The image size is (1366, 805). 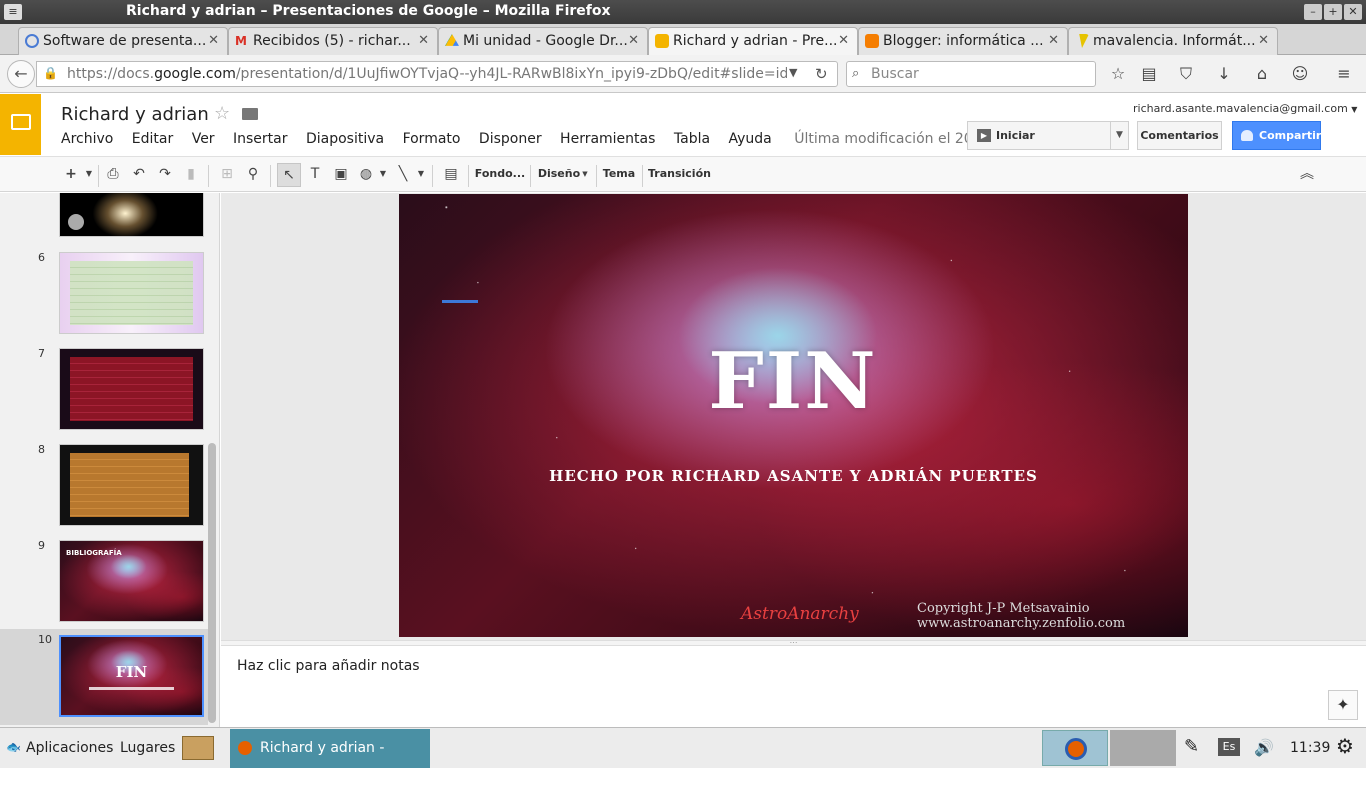 What do you see at coordinates (403, 175) in the screenshot?
I see `line-icon: ╲` at bounding box center [403, 175].